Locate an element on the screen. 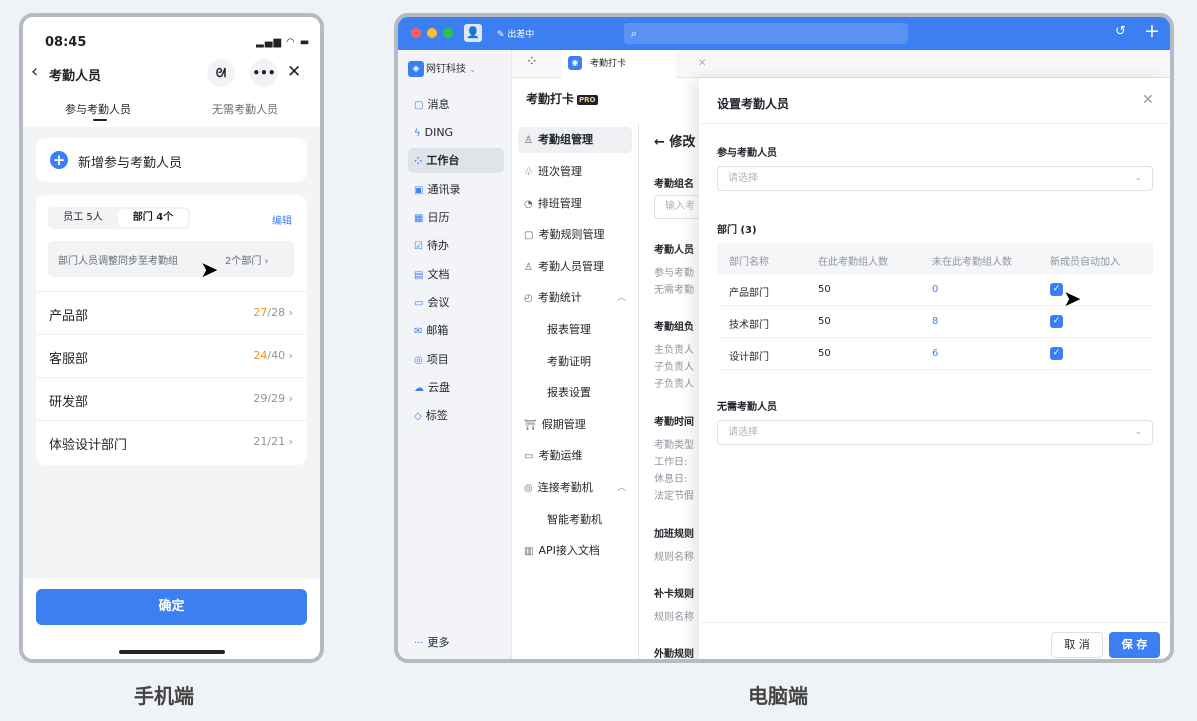 The width and height of the screenshot is (1197, 721). nav-item-contacts: ▣ 通讯录 is located at coordinates (456, 189).